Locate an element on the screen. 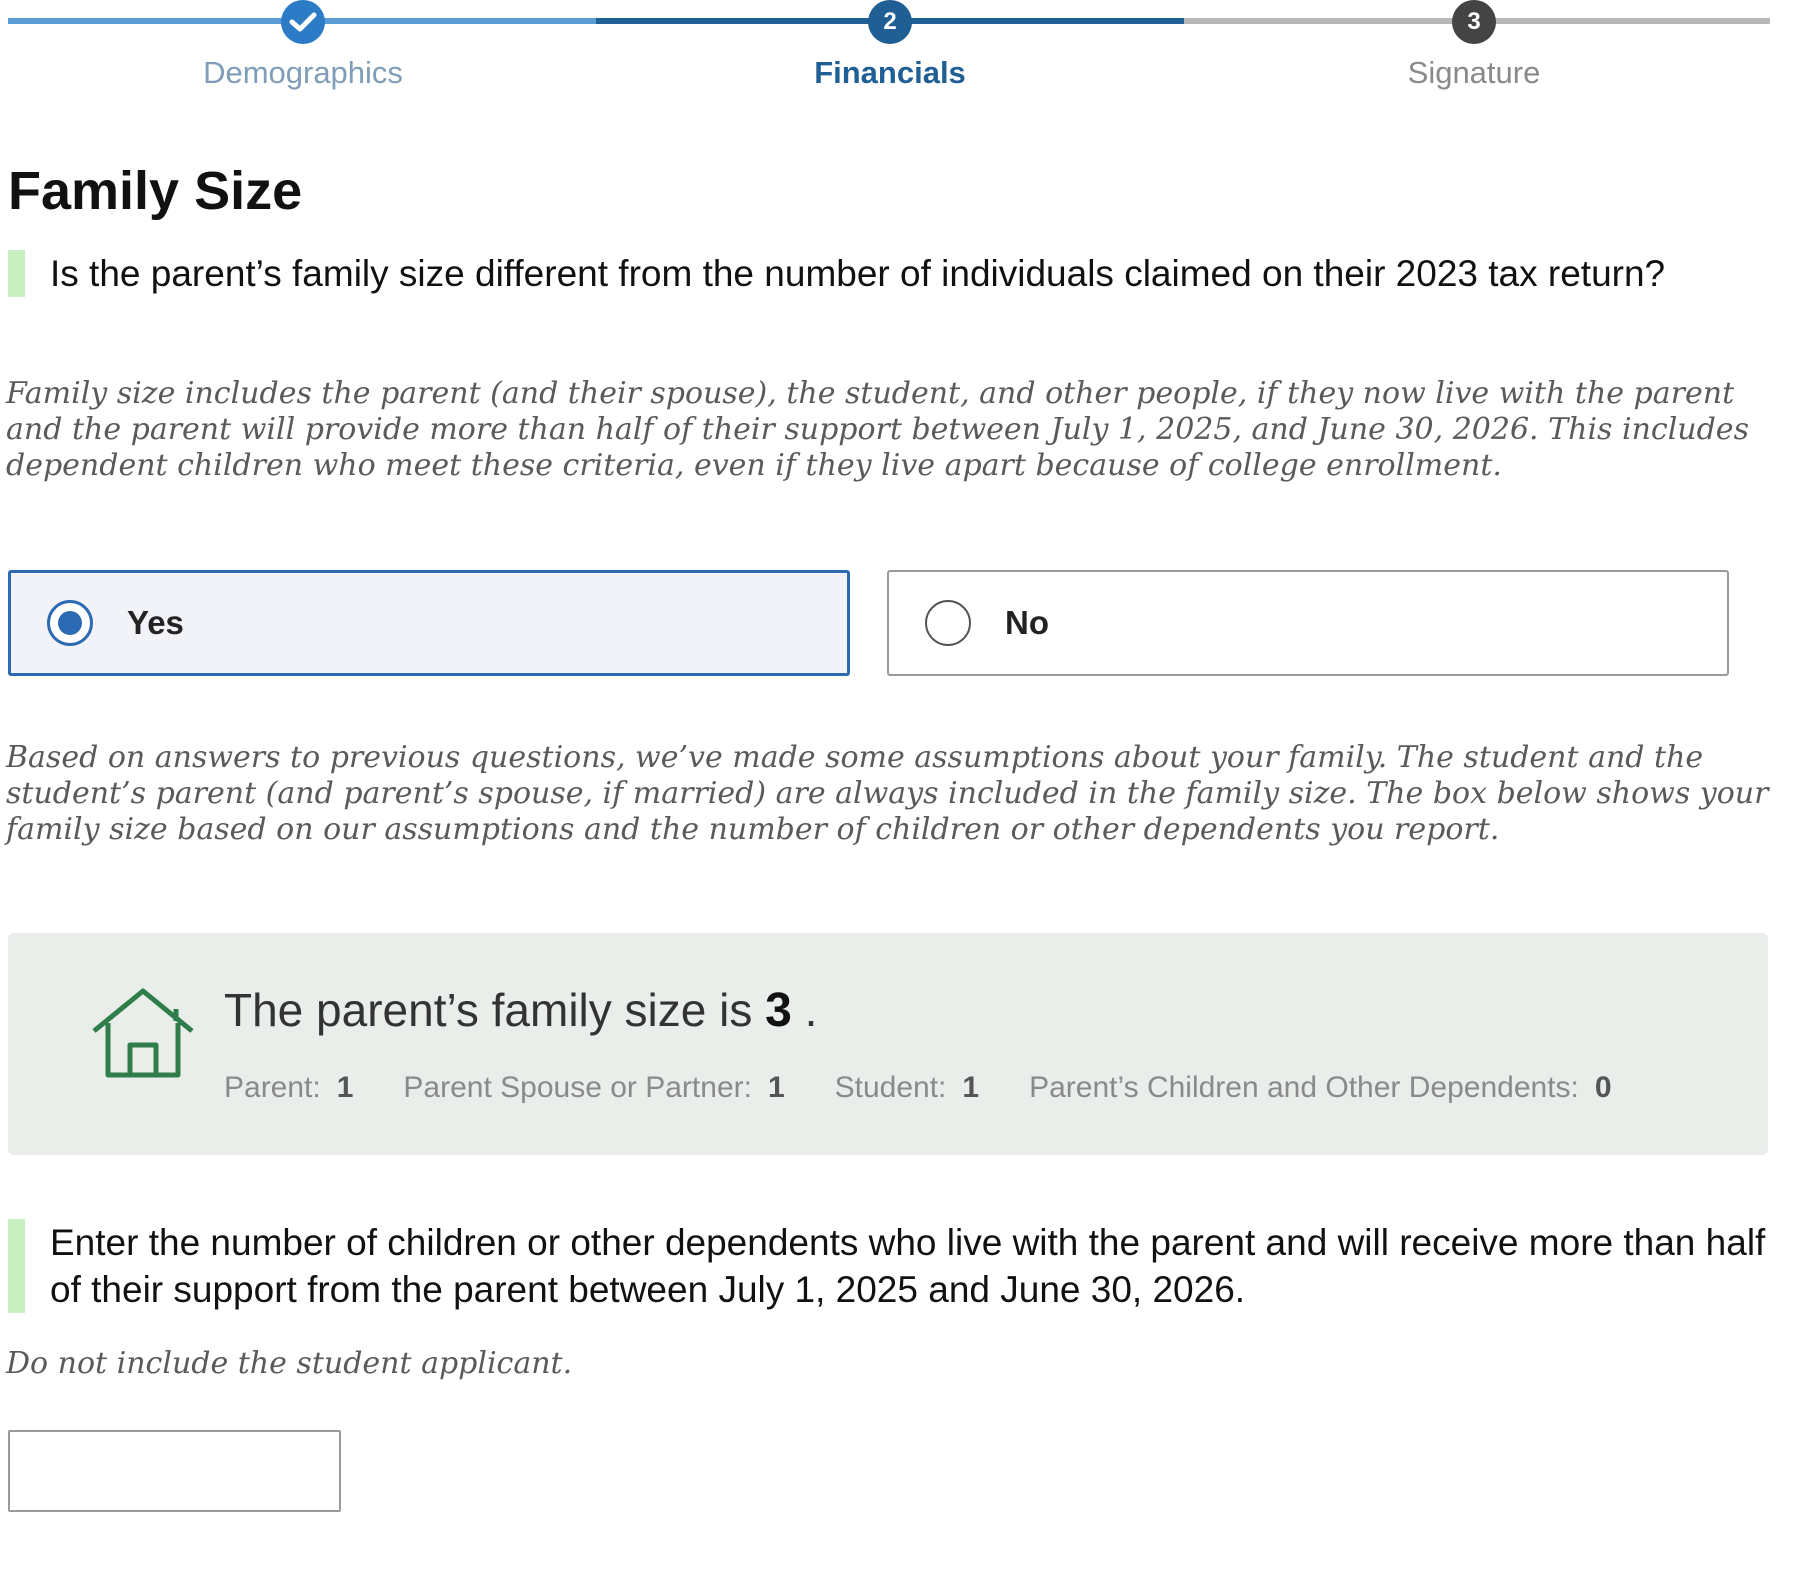 The image size is (1810, 1580). breakdown-dependents: Parent’s Children and Other Dependents: 0 is located at coordinates (1320, 1088).